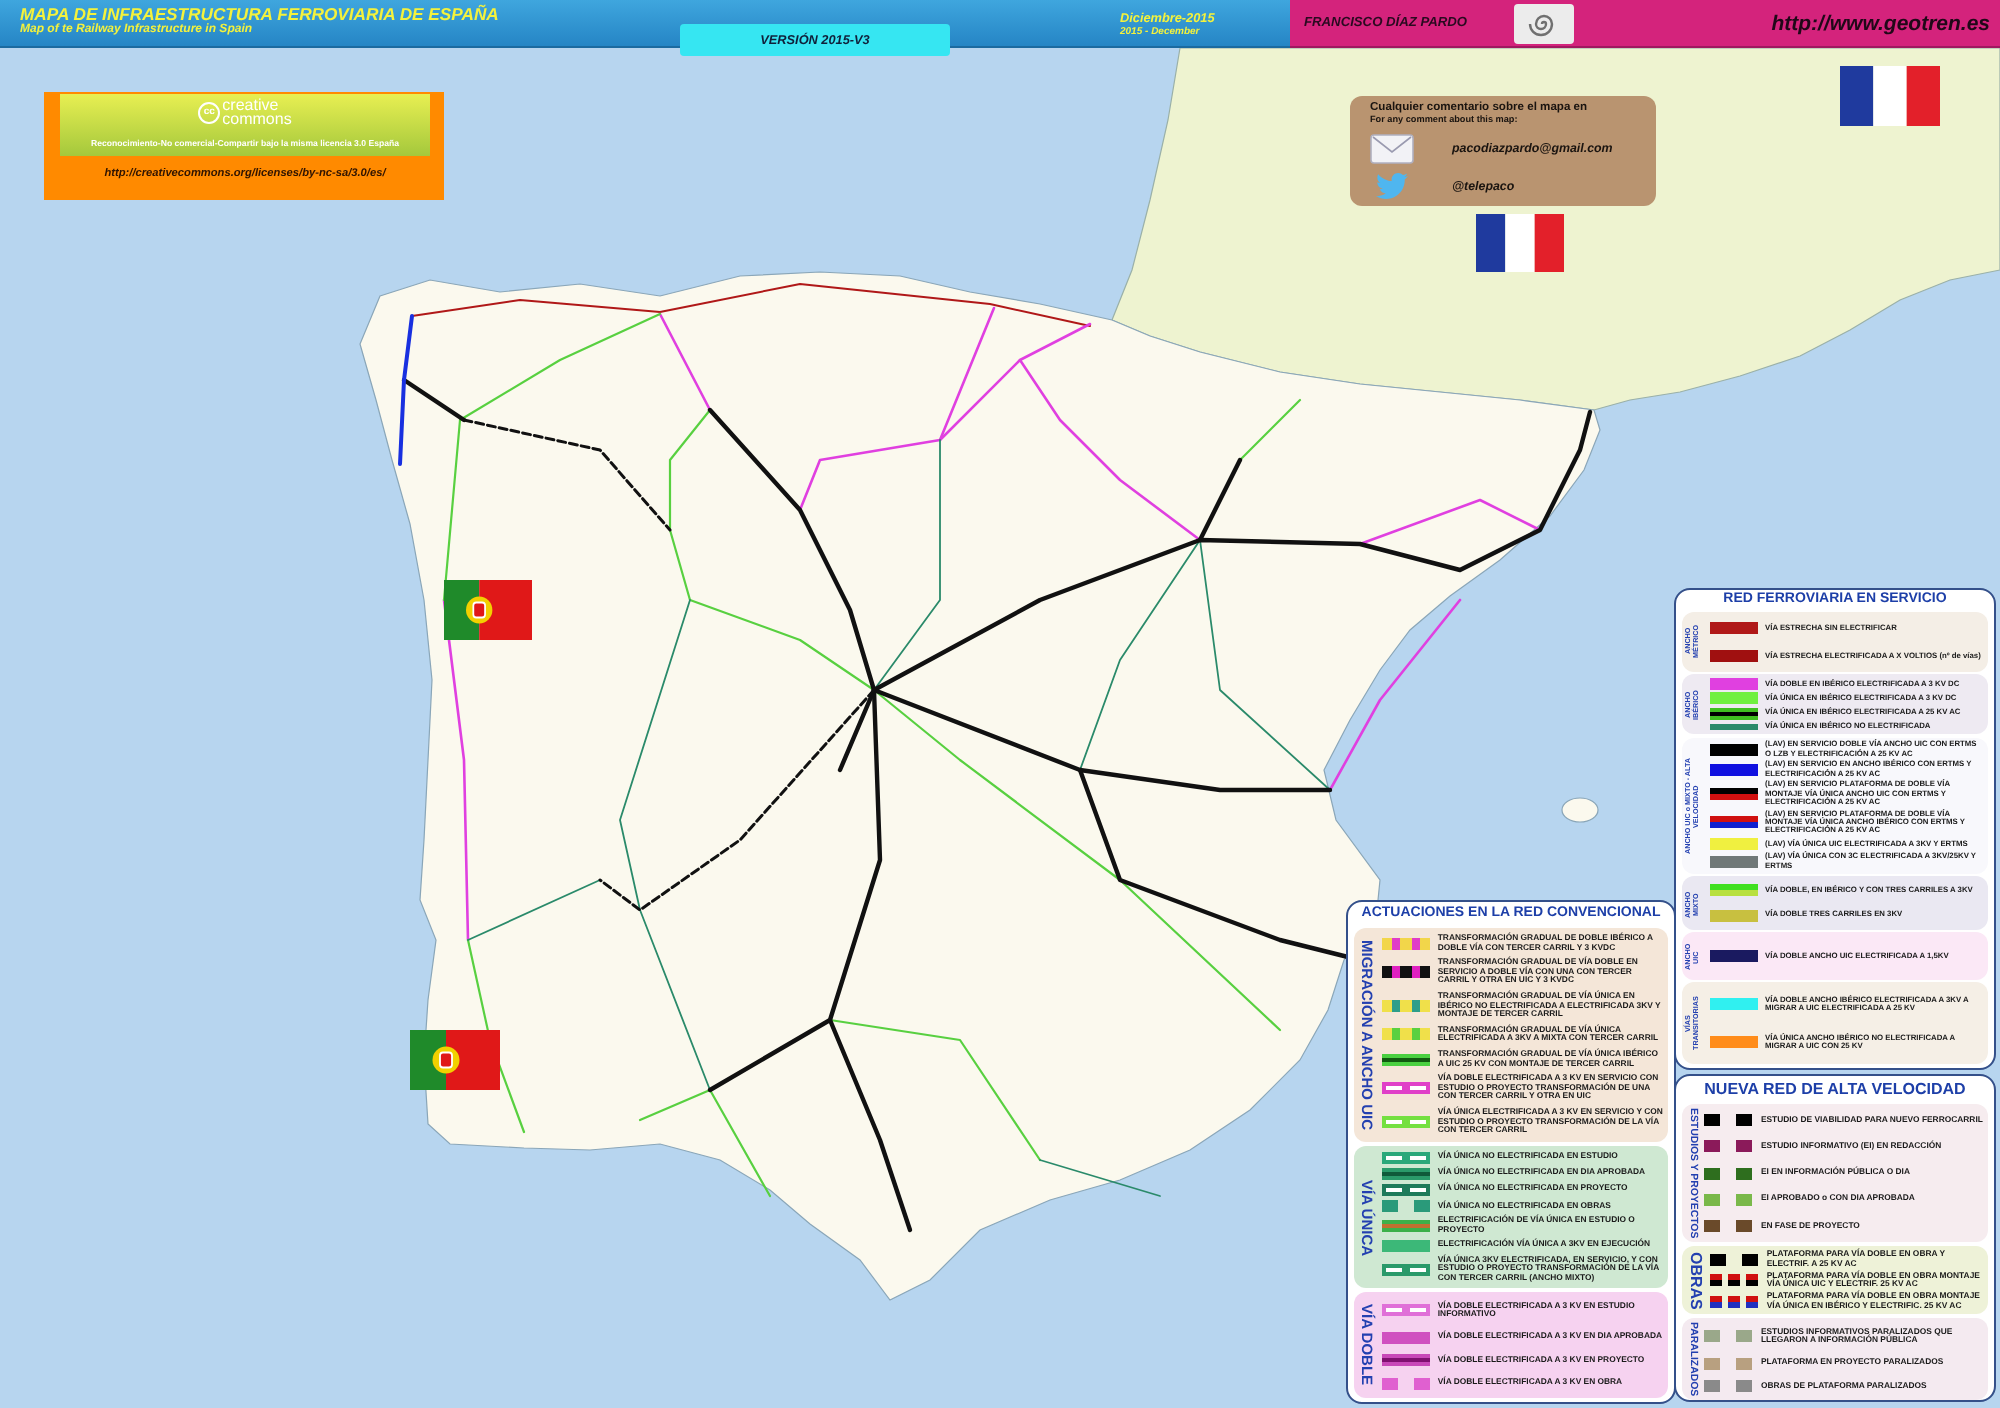 The width and height of the screenshot is (2000, 1408). Describe the element at coordinates (259, 14) in the screenshot. I see `map-title: MAPA DE INFRAESTRUCTURA FERROVIARIA DE ESPAÑA` at that location.